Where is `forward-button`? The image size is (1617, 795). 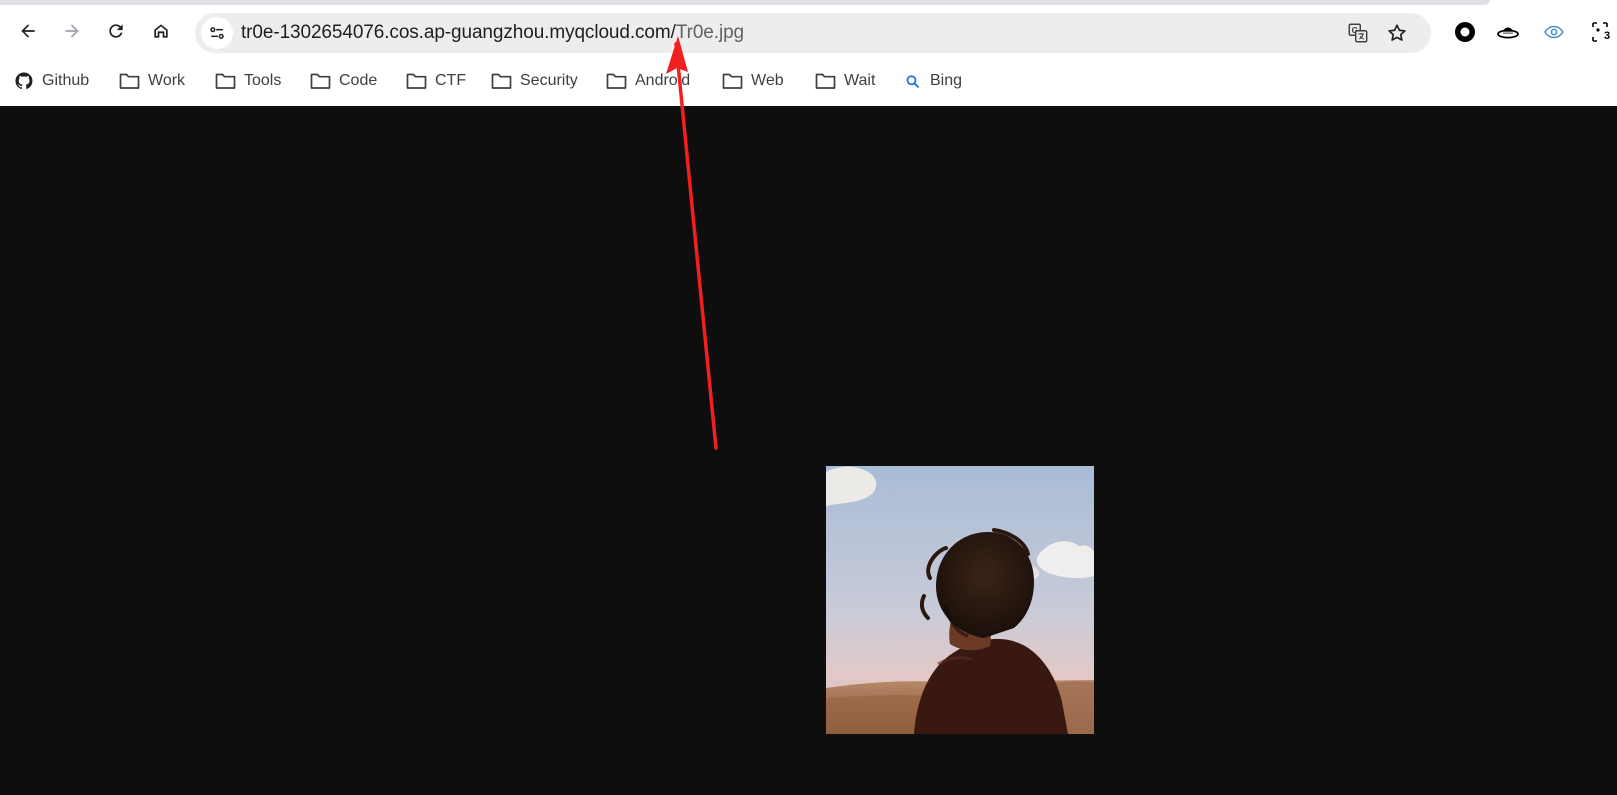
forward-button is located at coordinates (72, 31).